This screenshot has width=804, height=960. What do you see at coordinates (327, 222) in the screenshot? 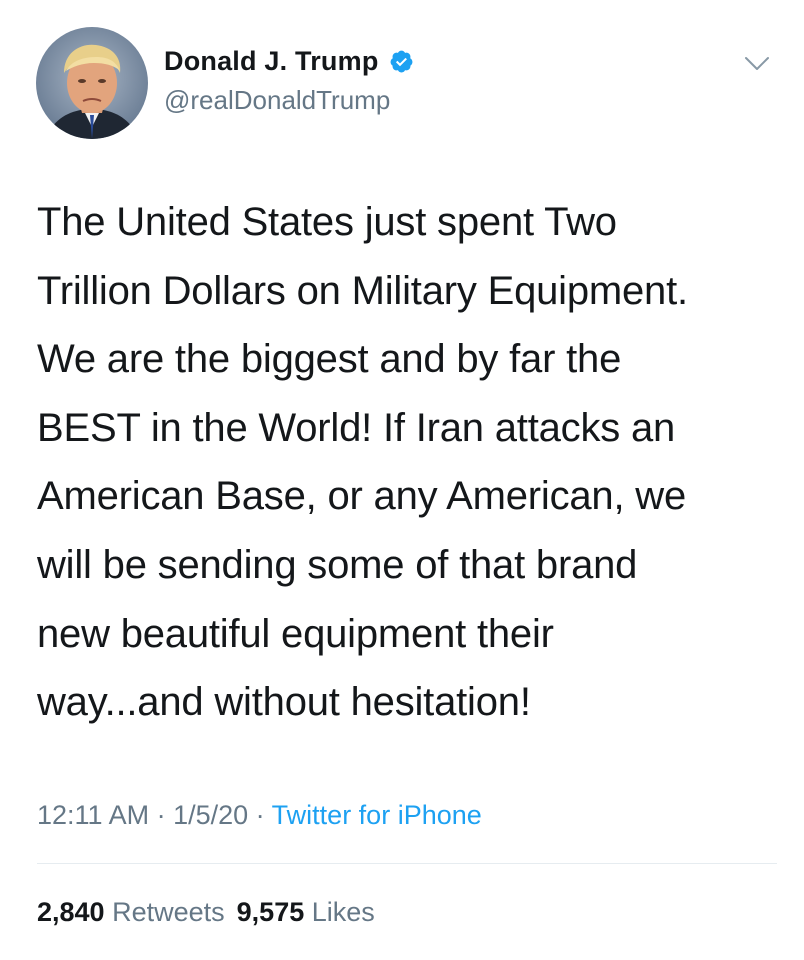
I see `tweet-text-line: The United States just spent Two` at bounding box center [327, 222].